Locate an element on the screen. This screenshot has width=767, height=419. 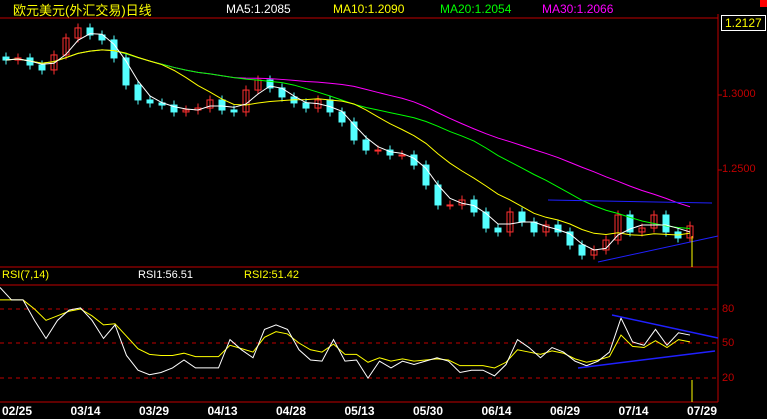
date-tick: 03/14 is located at coordinates (85, 411).